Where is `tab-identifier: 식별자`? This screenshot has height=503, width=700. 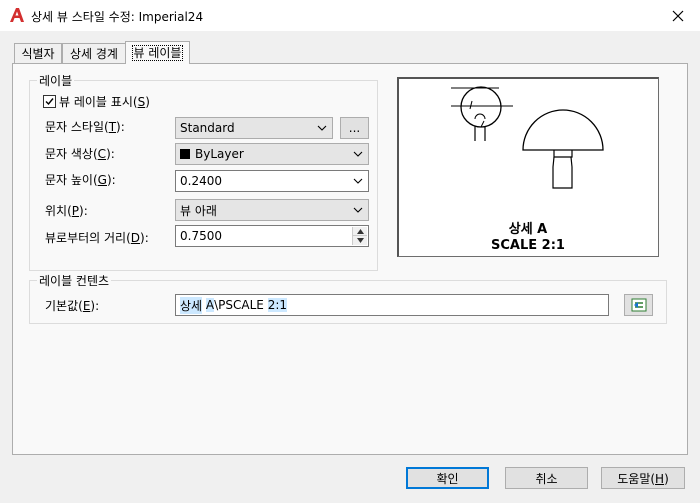
tab-identifier: 식별자 is located at coordinates (38, 53).